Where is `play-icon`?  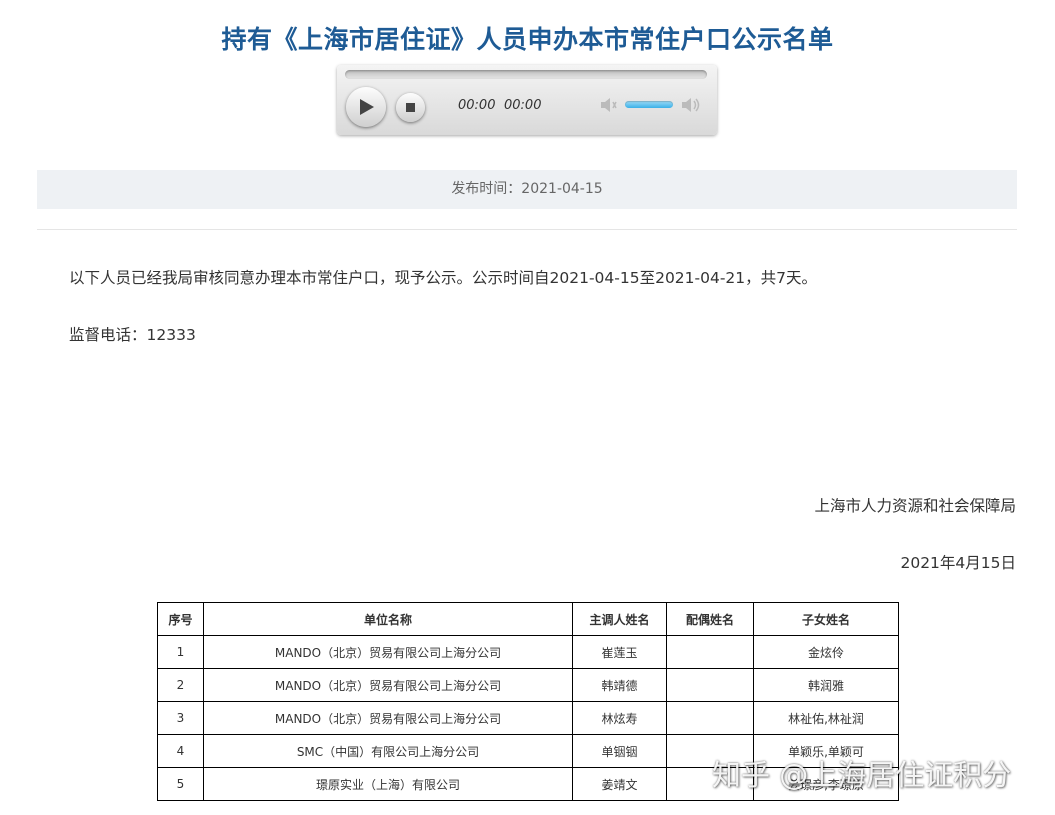 play-icon is located at coordinates (367, 107).